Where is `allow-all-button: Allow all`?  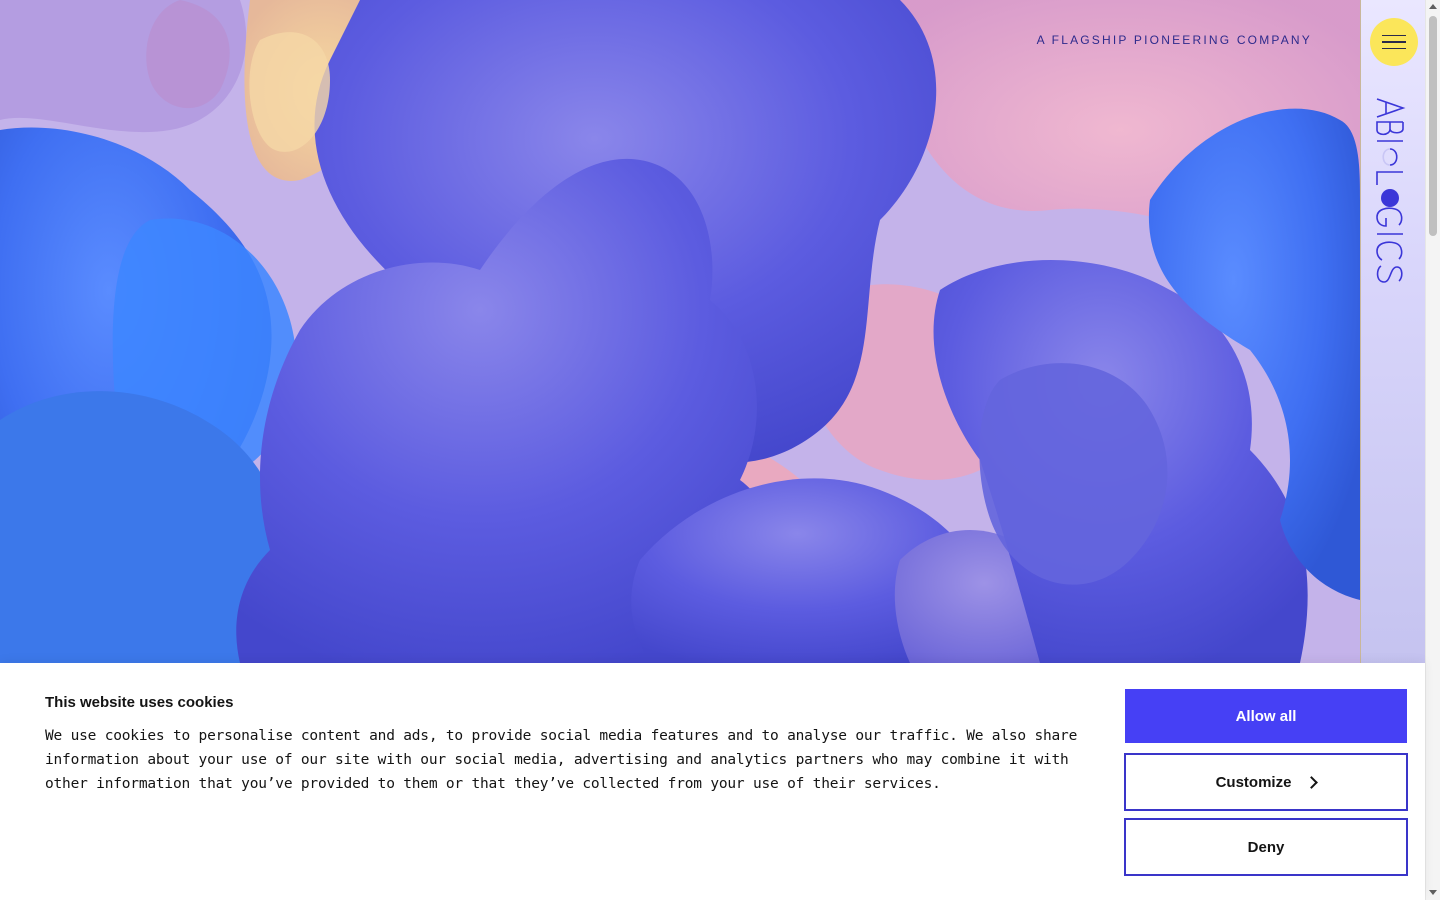 allow-all-button: Allow all is located at coordinates (1266, 716).